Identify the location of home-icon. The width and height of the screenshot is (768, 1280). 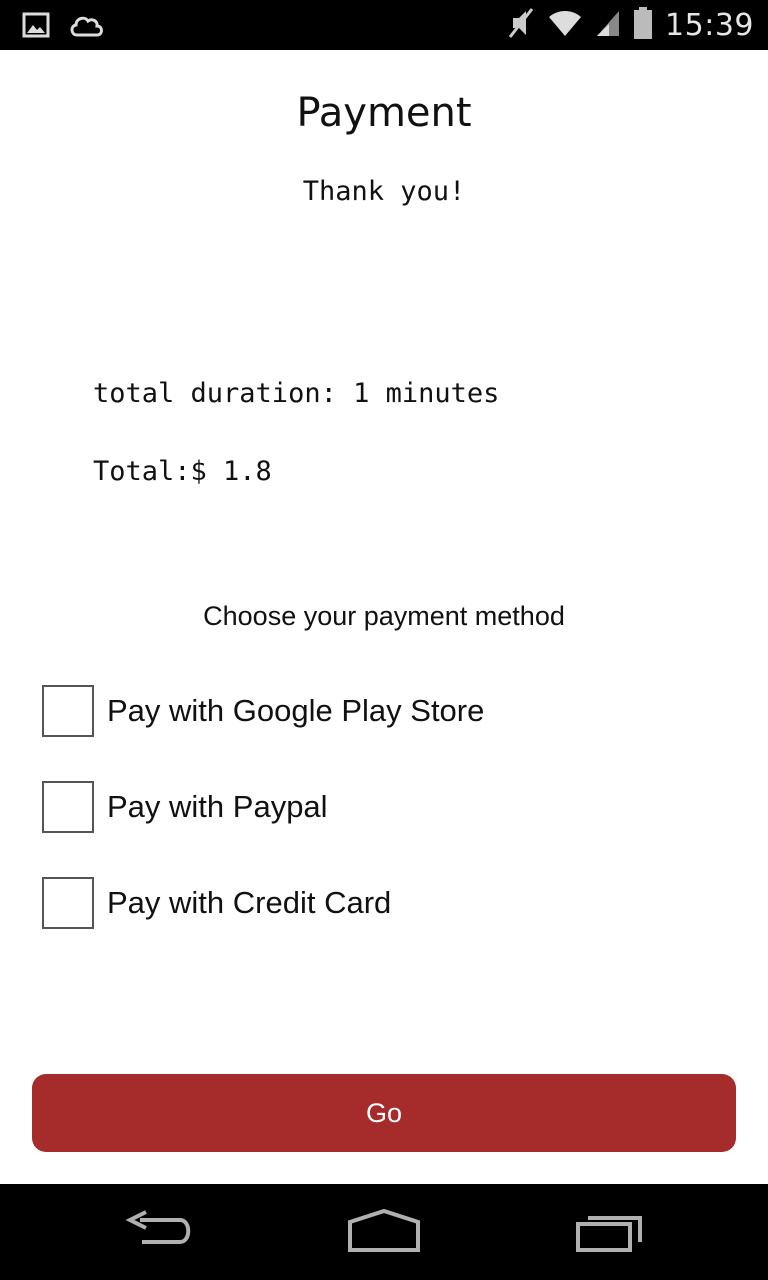
(384, 1234).